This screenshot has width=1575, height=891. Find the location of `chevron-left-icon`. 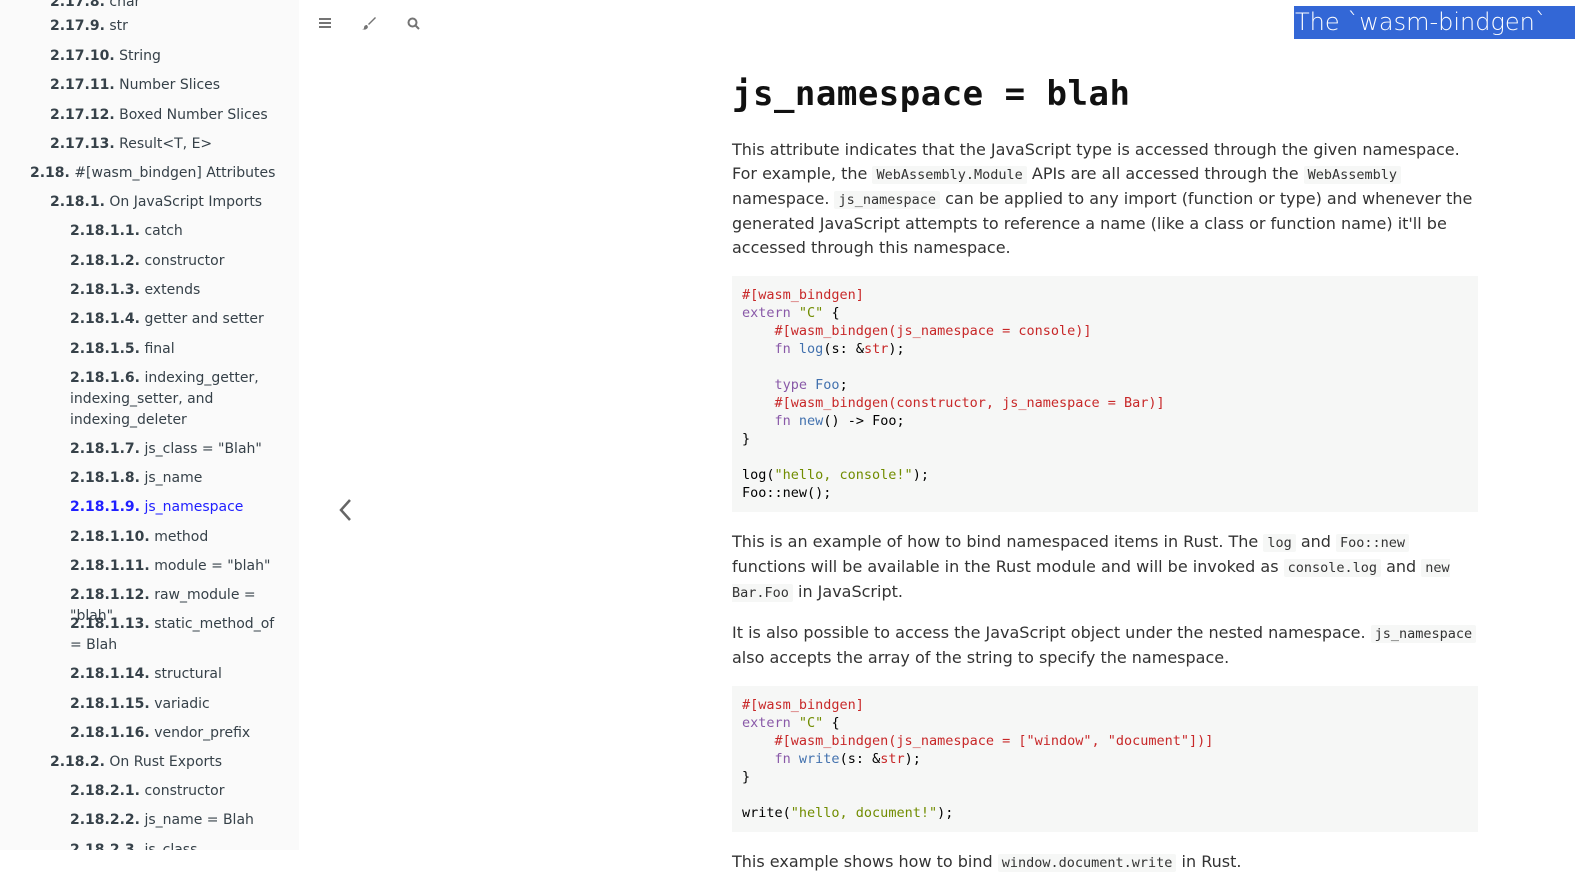

chevron-left-icon is located at coordinates (345, 510).